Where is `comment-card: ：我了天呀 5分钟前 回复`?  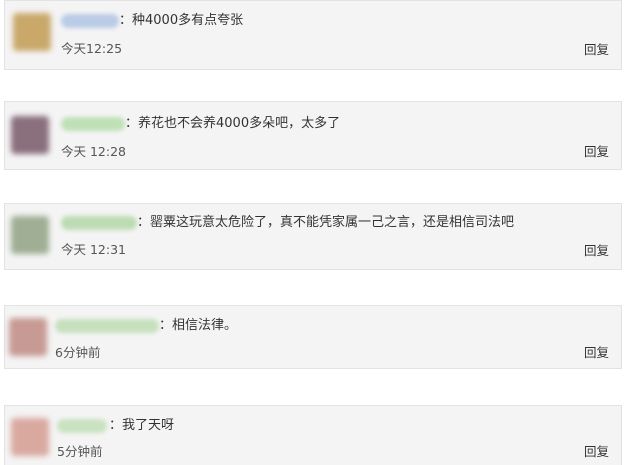
comment-card: ：我了天呀 5分钟前 回复 is located at coordinates (313, 435).